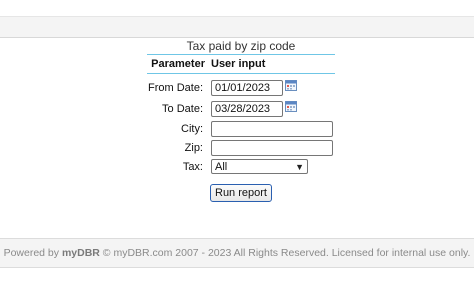 This screenshot has width=474, height=285. I want to click on chevron-down-icon: ▼, so click(299, 166).